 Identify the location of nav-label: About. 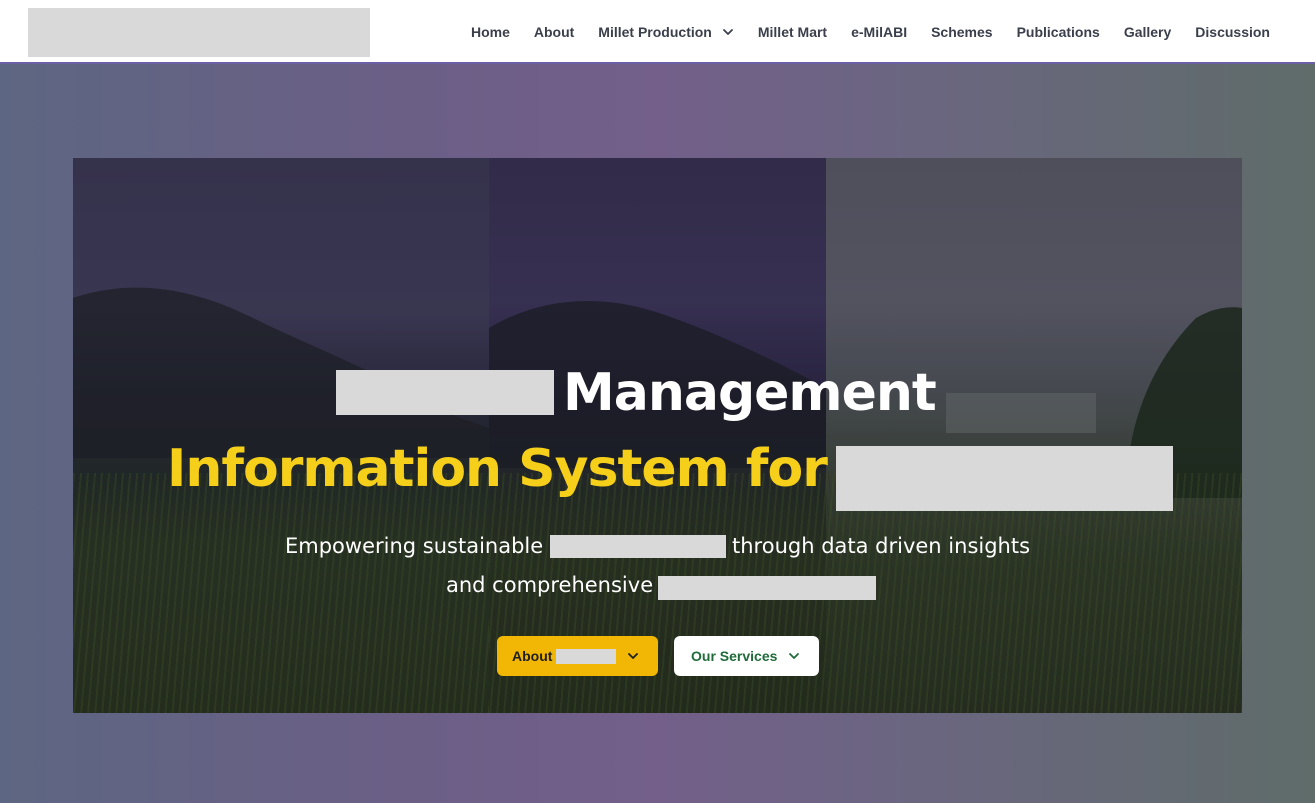
(554, 32).